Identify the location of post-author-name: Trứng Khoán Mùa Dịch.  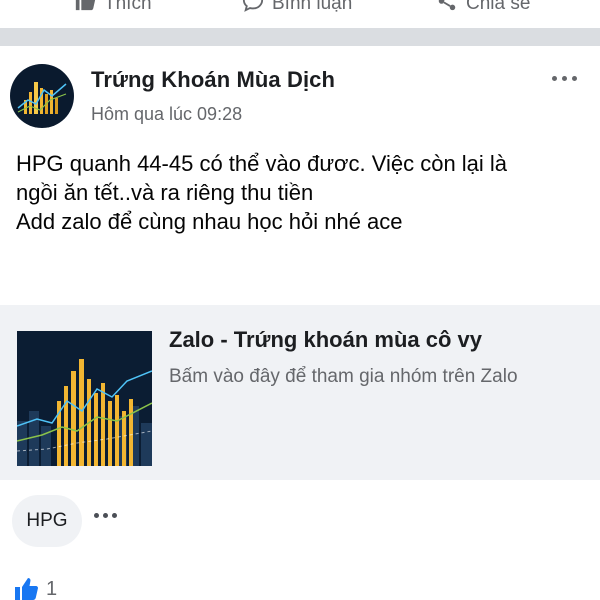
(213, 80).